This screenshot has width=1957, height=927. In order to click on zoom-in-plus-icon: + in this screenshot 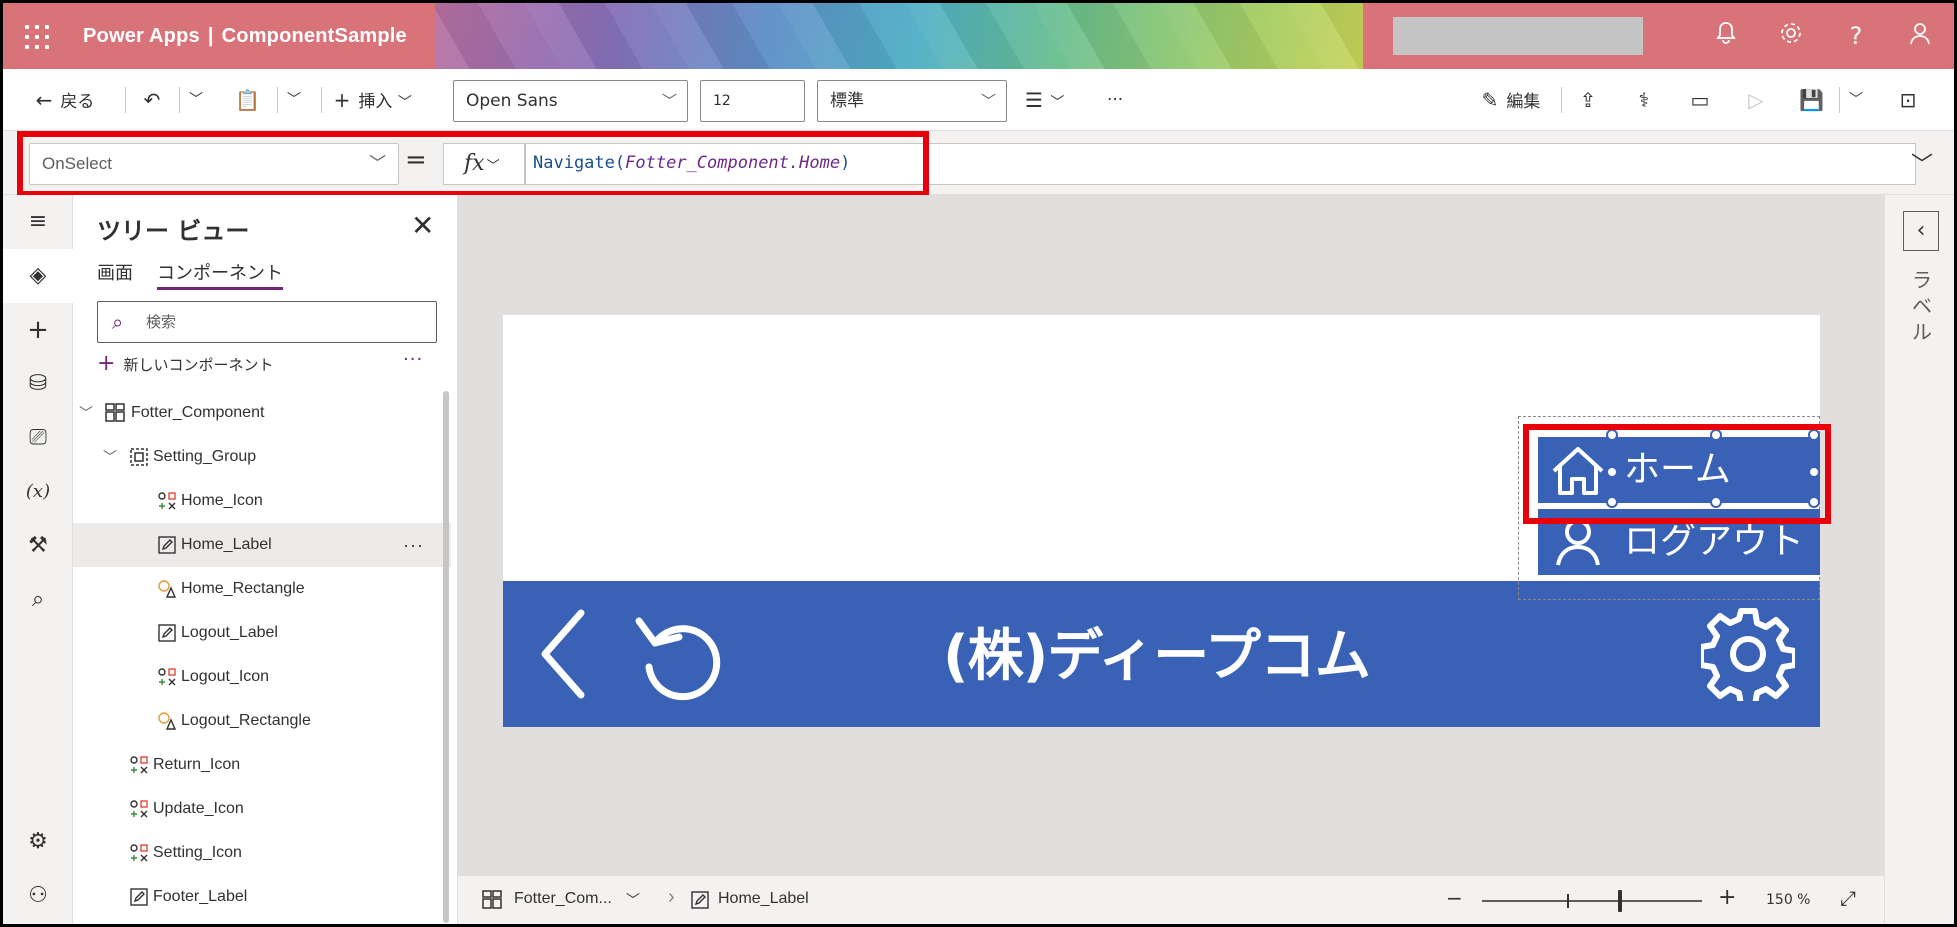, I will do `click(1727, 897)`.